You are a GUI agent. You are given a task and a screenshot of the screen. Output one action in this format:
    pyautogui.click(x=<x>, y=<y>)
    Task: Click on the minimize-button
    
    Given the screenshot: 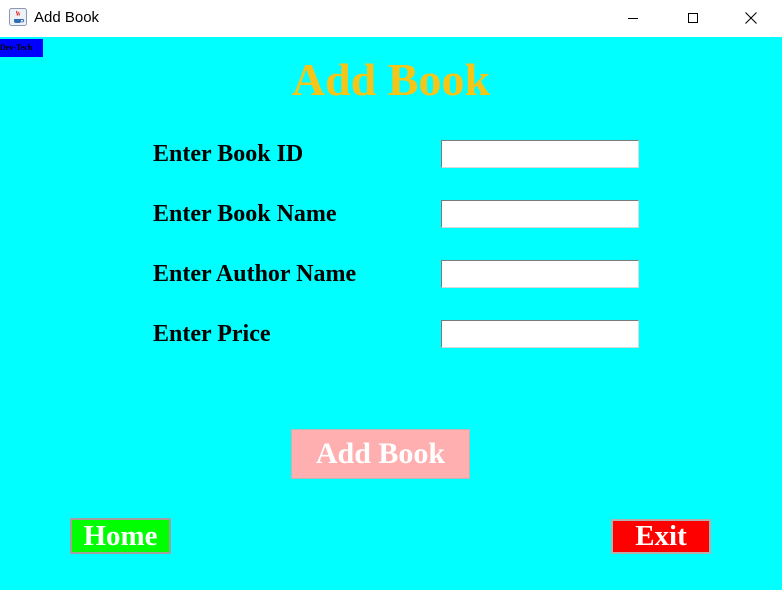 What is the action you would take?
    pyautogui.click(x=633, y=18)
    